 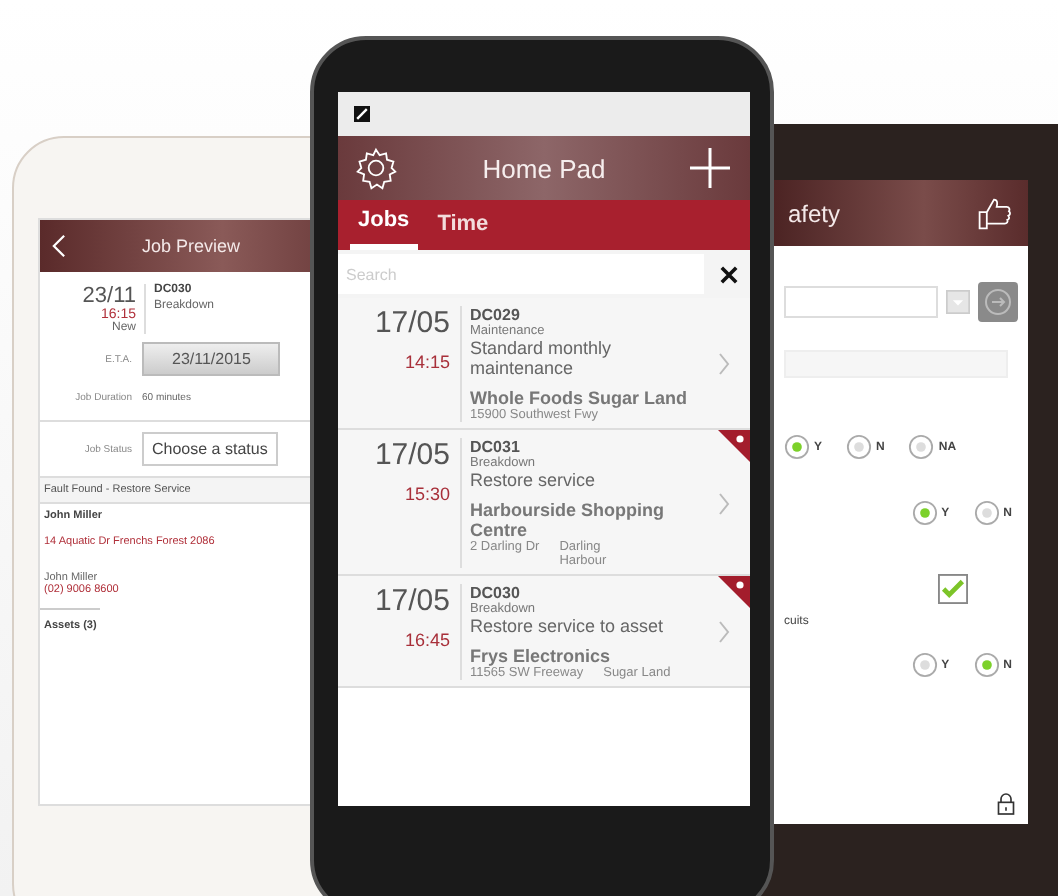 What do you see at coordinates (814, 213) in the screenshot?
I see `screen-title: afety` at bounding box center [814, 213].